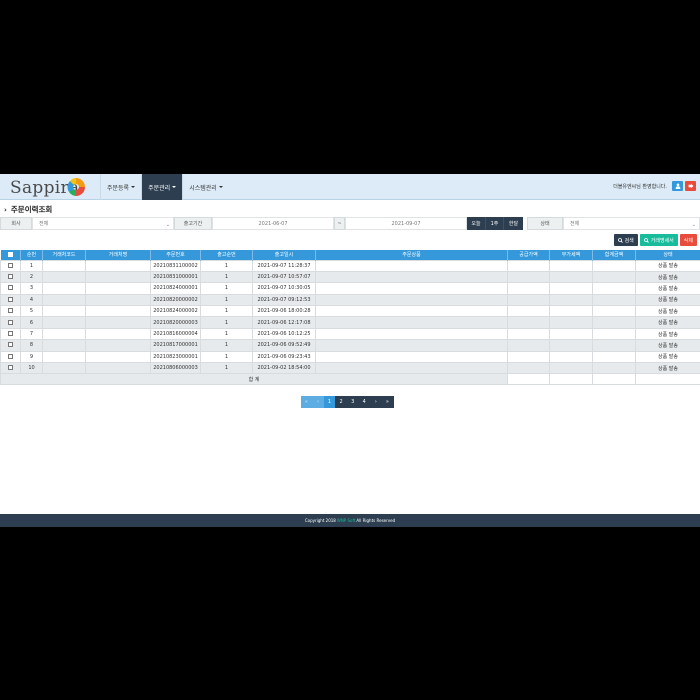 Image resolution: width=700 pixels, height=700 pixels. I want to click on table-row: 8 20210817000001 1 2021-09-06 09:52:49 상품 발송, so click(350, 345).